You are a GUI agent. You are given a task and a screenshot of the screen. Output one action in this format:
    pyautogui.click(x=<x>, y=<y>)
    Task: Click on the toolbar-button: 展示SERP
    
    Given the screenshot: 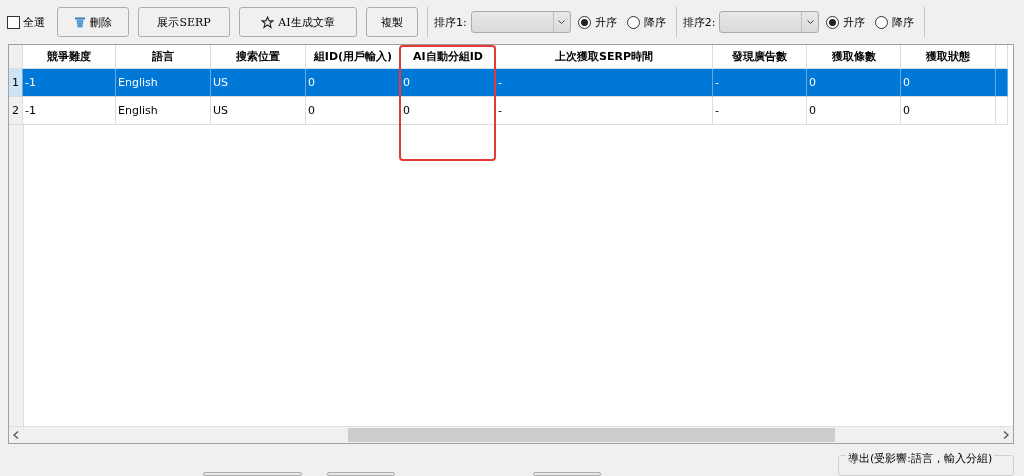 What is the action you would take?
    pyautogui.click(x=184, y=22)
    